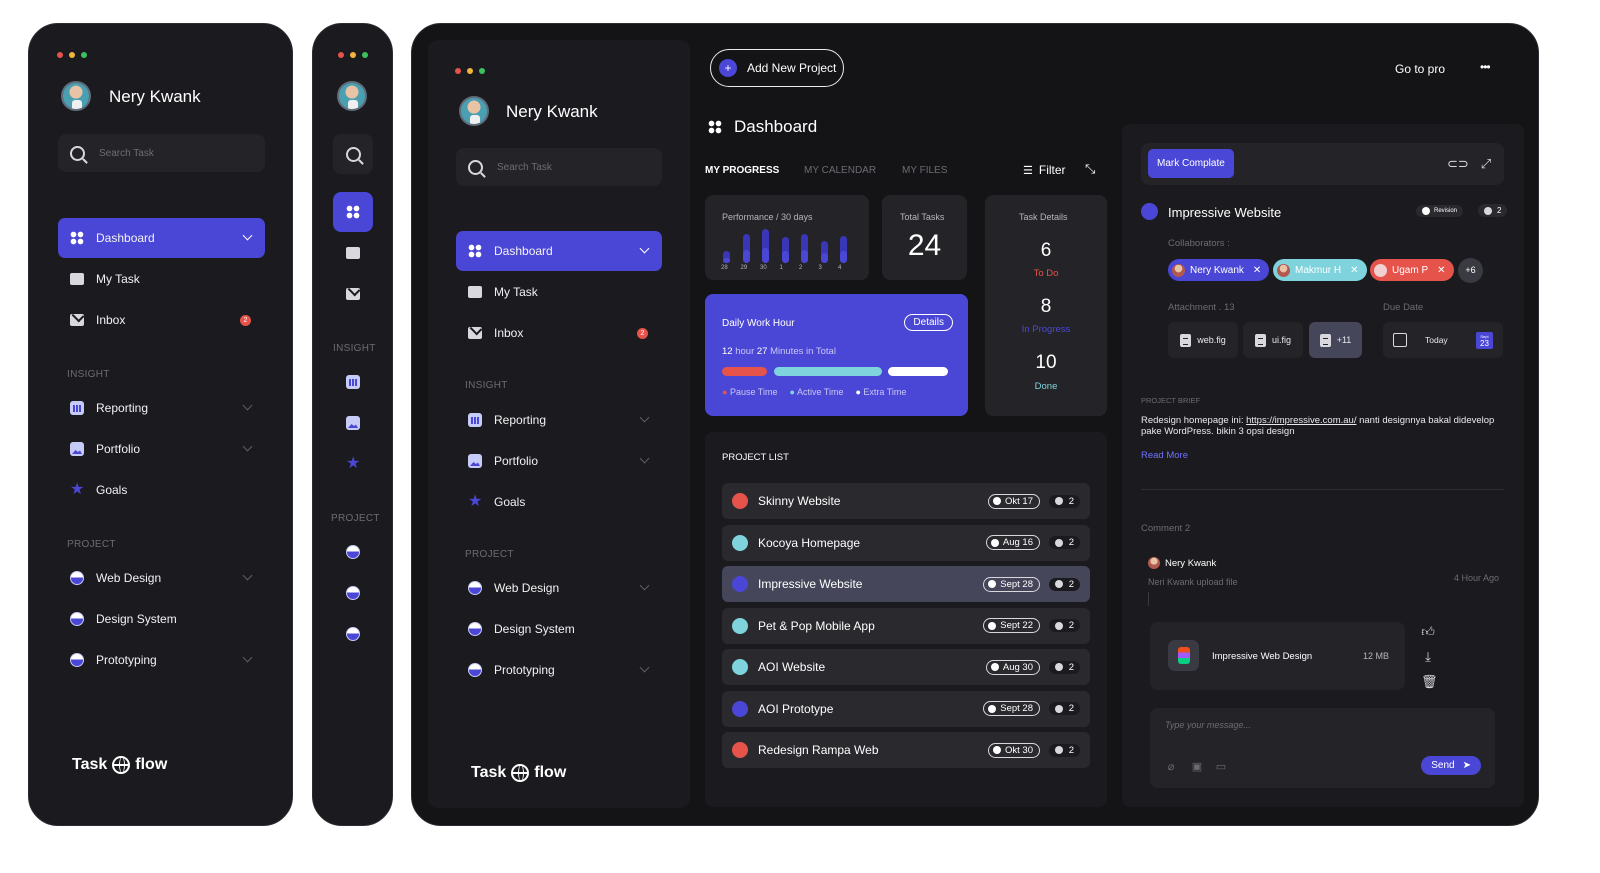 Image resolution: width=1600 pixels, height=873 pixels. I want to click on work-hour-total: 12 hour 27 Minutes in Total, so click(779, 351).